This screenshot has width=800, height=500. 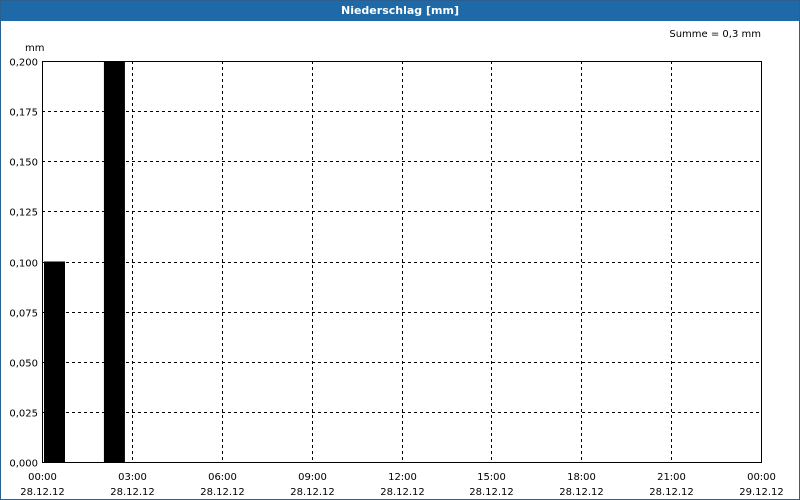 What do you see at coordinates (132, 477) in the screenshot?
I see `x-tick-time: 03:00` at bounding box center [132, 477].